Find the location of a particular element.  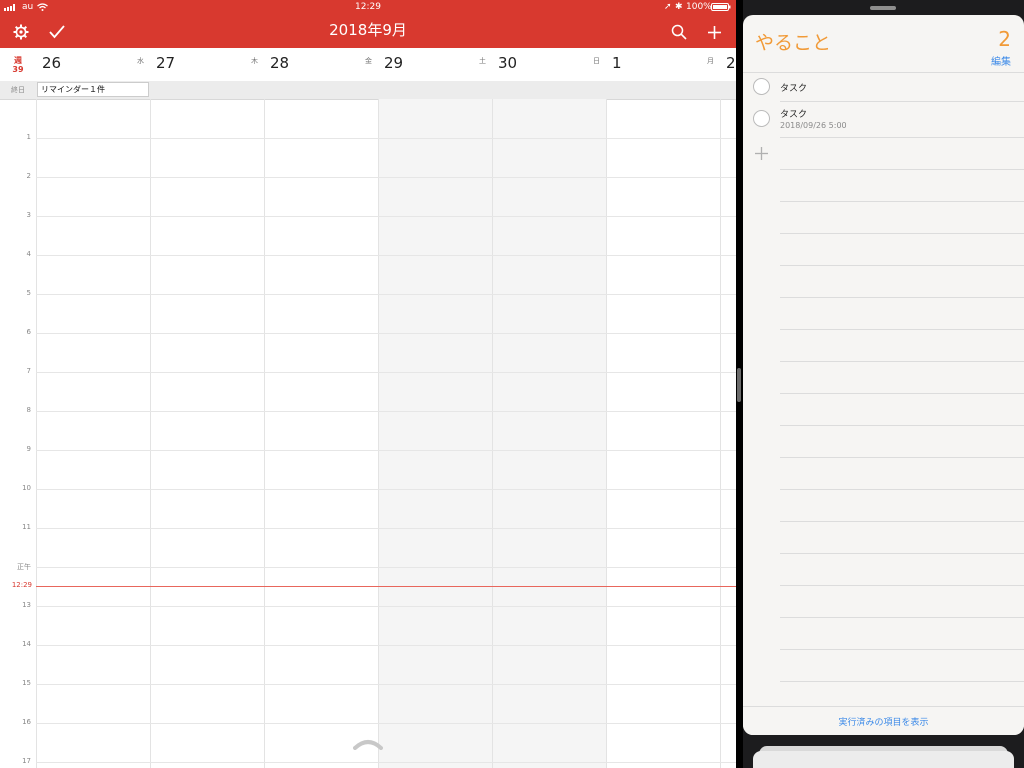

day-weekday: 日 is located at coordinates (596, 61).